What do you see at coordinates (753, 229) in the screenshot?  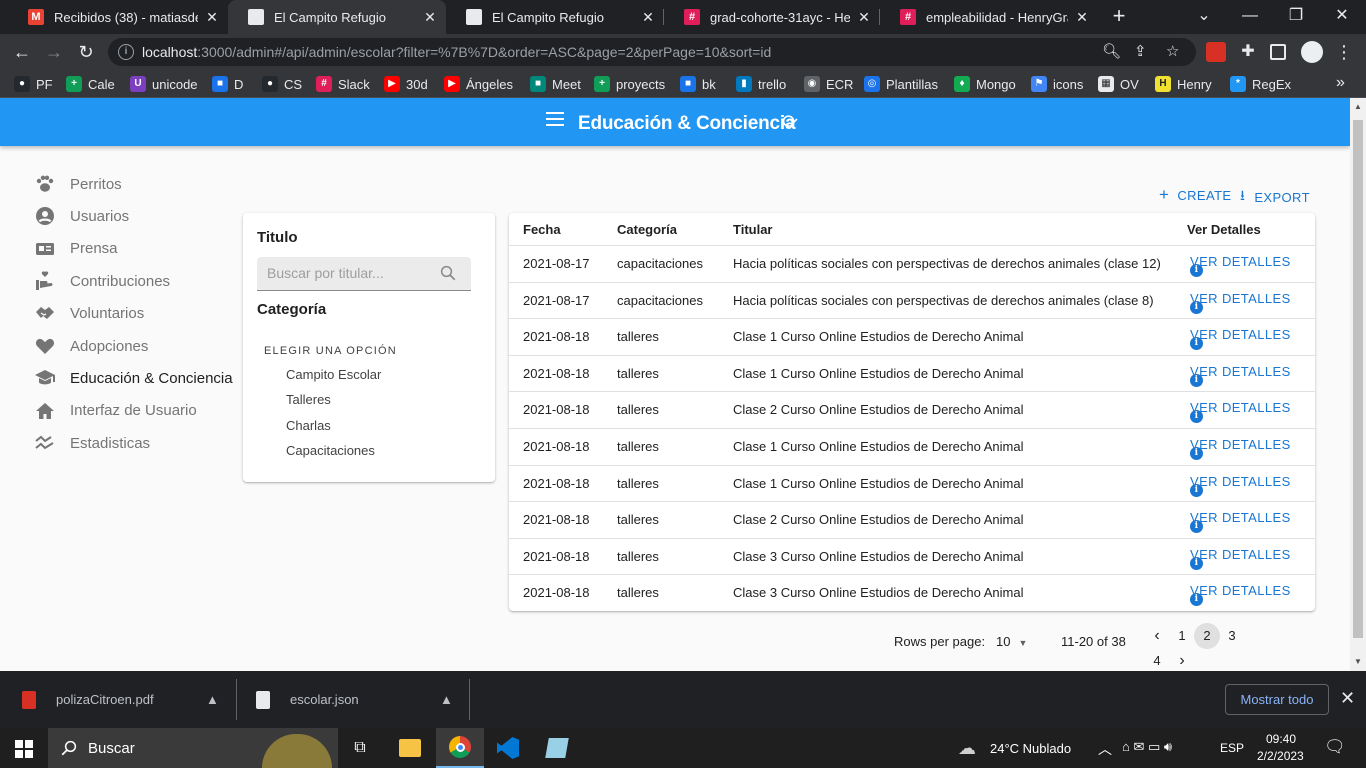 I see `col-header-titular: Titular` at bounding box center [753, 229].